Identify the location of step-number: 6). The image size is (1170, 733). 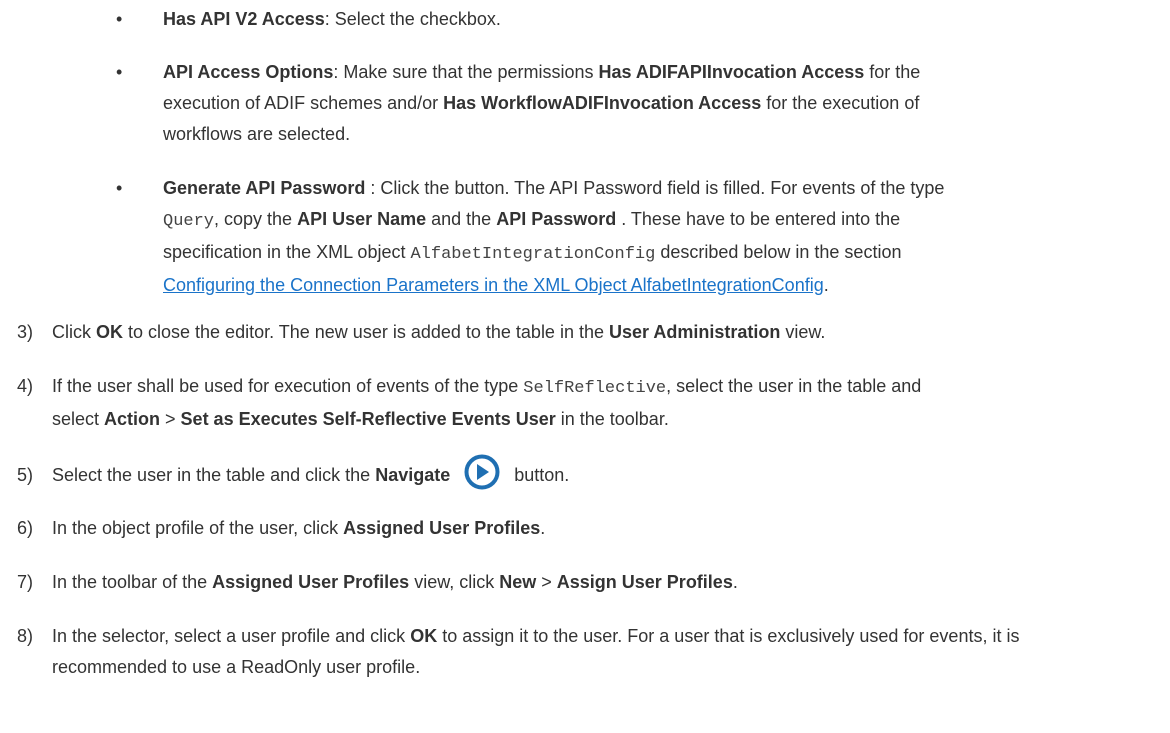
(25, 528).